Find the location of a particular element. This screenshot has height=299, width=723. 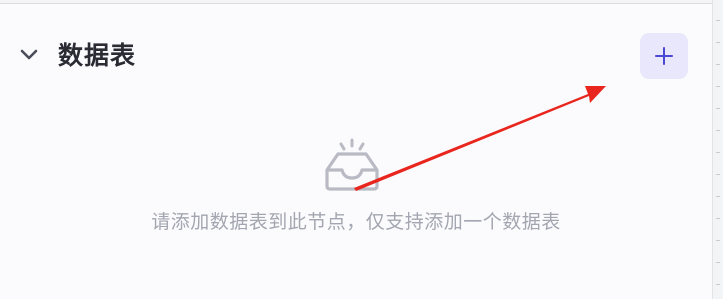

empty-inbox-icon is located at coordinates (352, 166).